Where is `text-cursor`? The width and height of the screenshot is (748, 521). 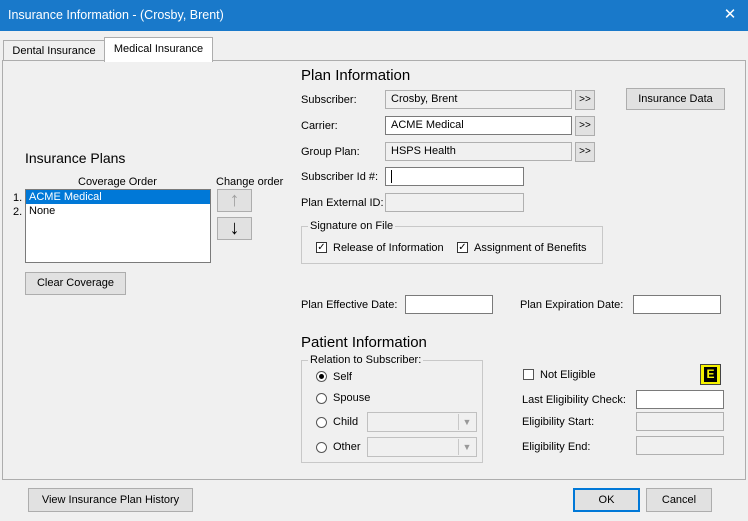
text-cursor is located at coordinates (391, 176).